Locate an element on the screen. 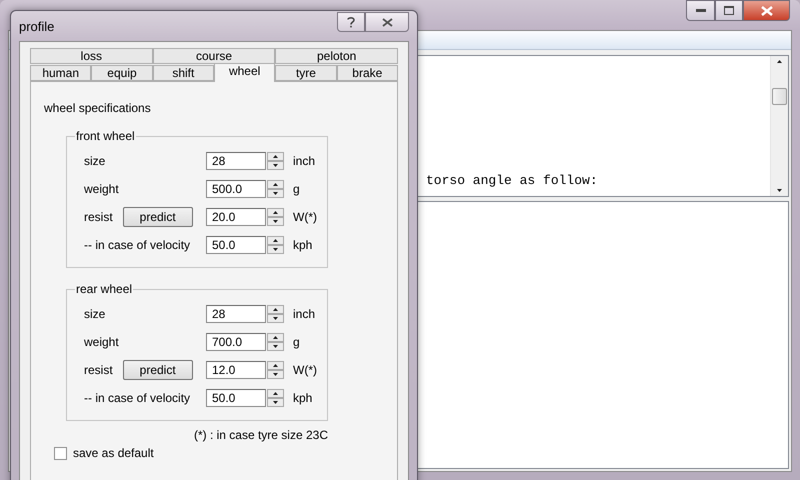 This screenshot has height=480, width=800. tab: course is located at coordinates (214, 56).